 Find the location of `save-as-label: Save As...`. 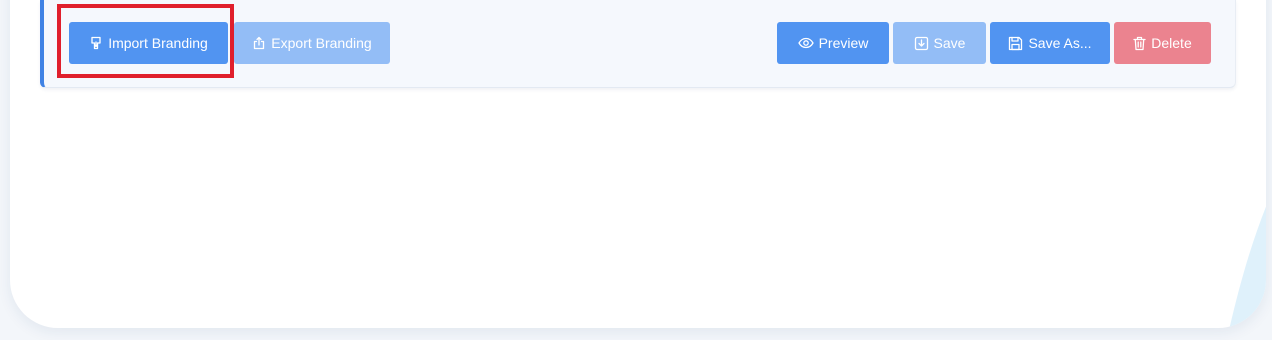

save-as-label: Save As... is located at coordinates (1060, 43).